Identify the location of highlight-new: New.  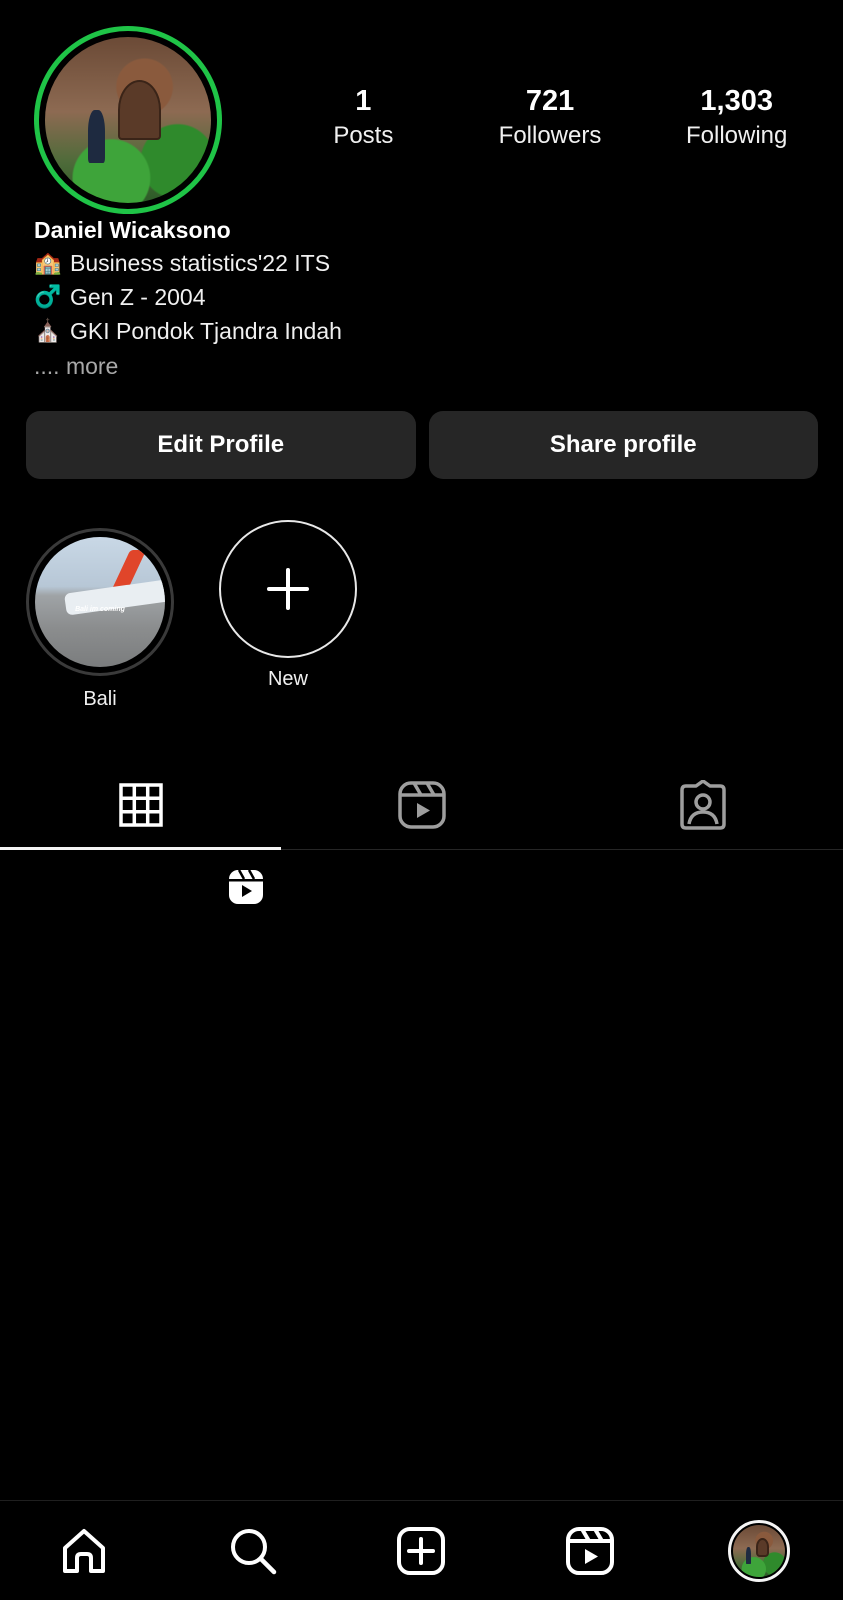
(288, 615).